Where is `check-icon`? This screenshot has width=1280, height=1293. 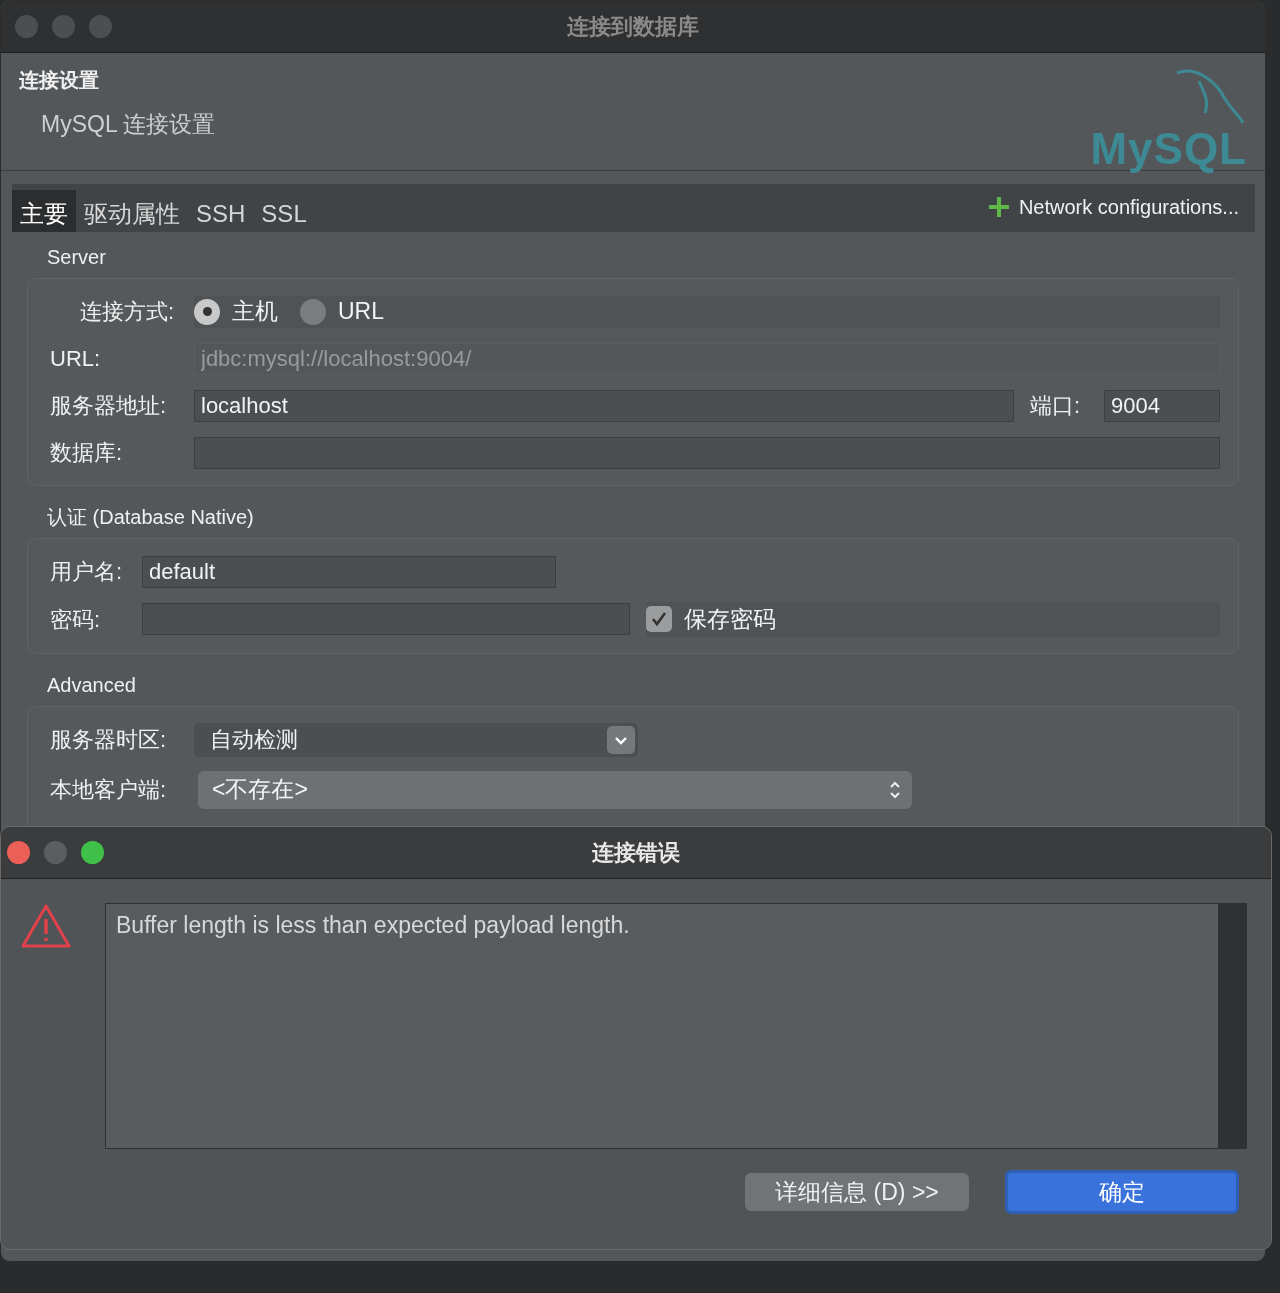
check-icon is located at coordinates (659, 619).